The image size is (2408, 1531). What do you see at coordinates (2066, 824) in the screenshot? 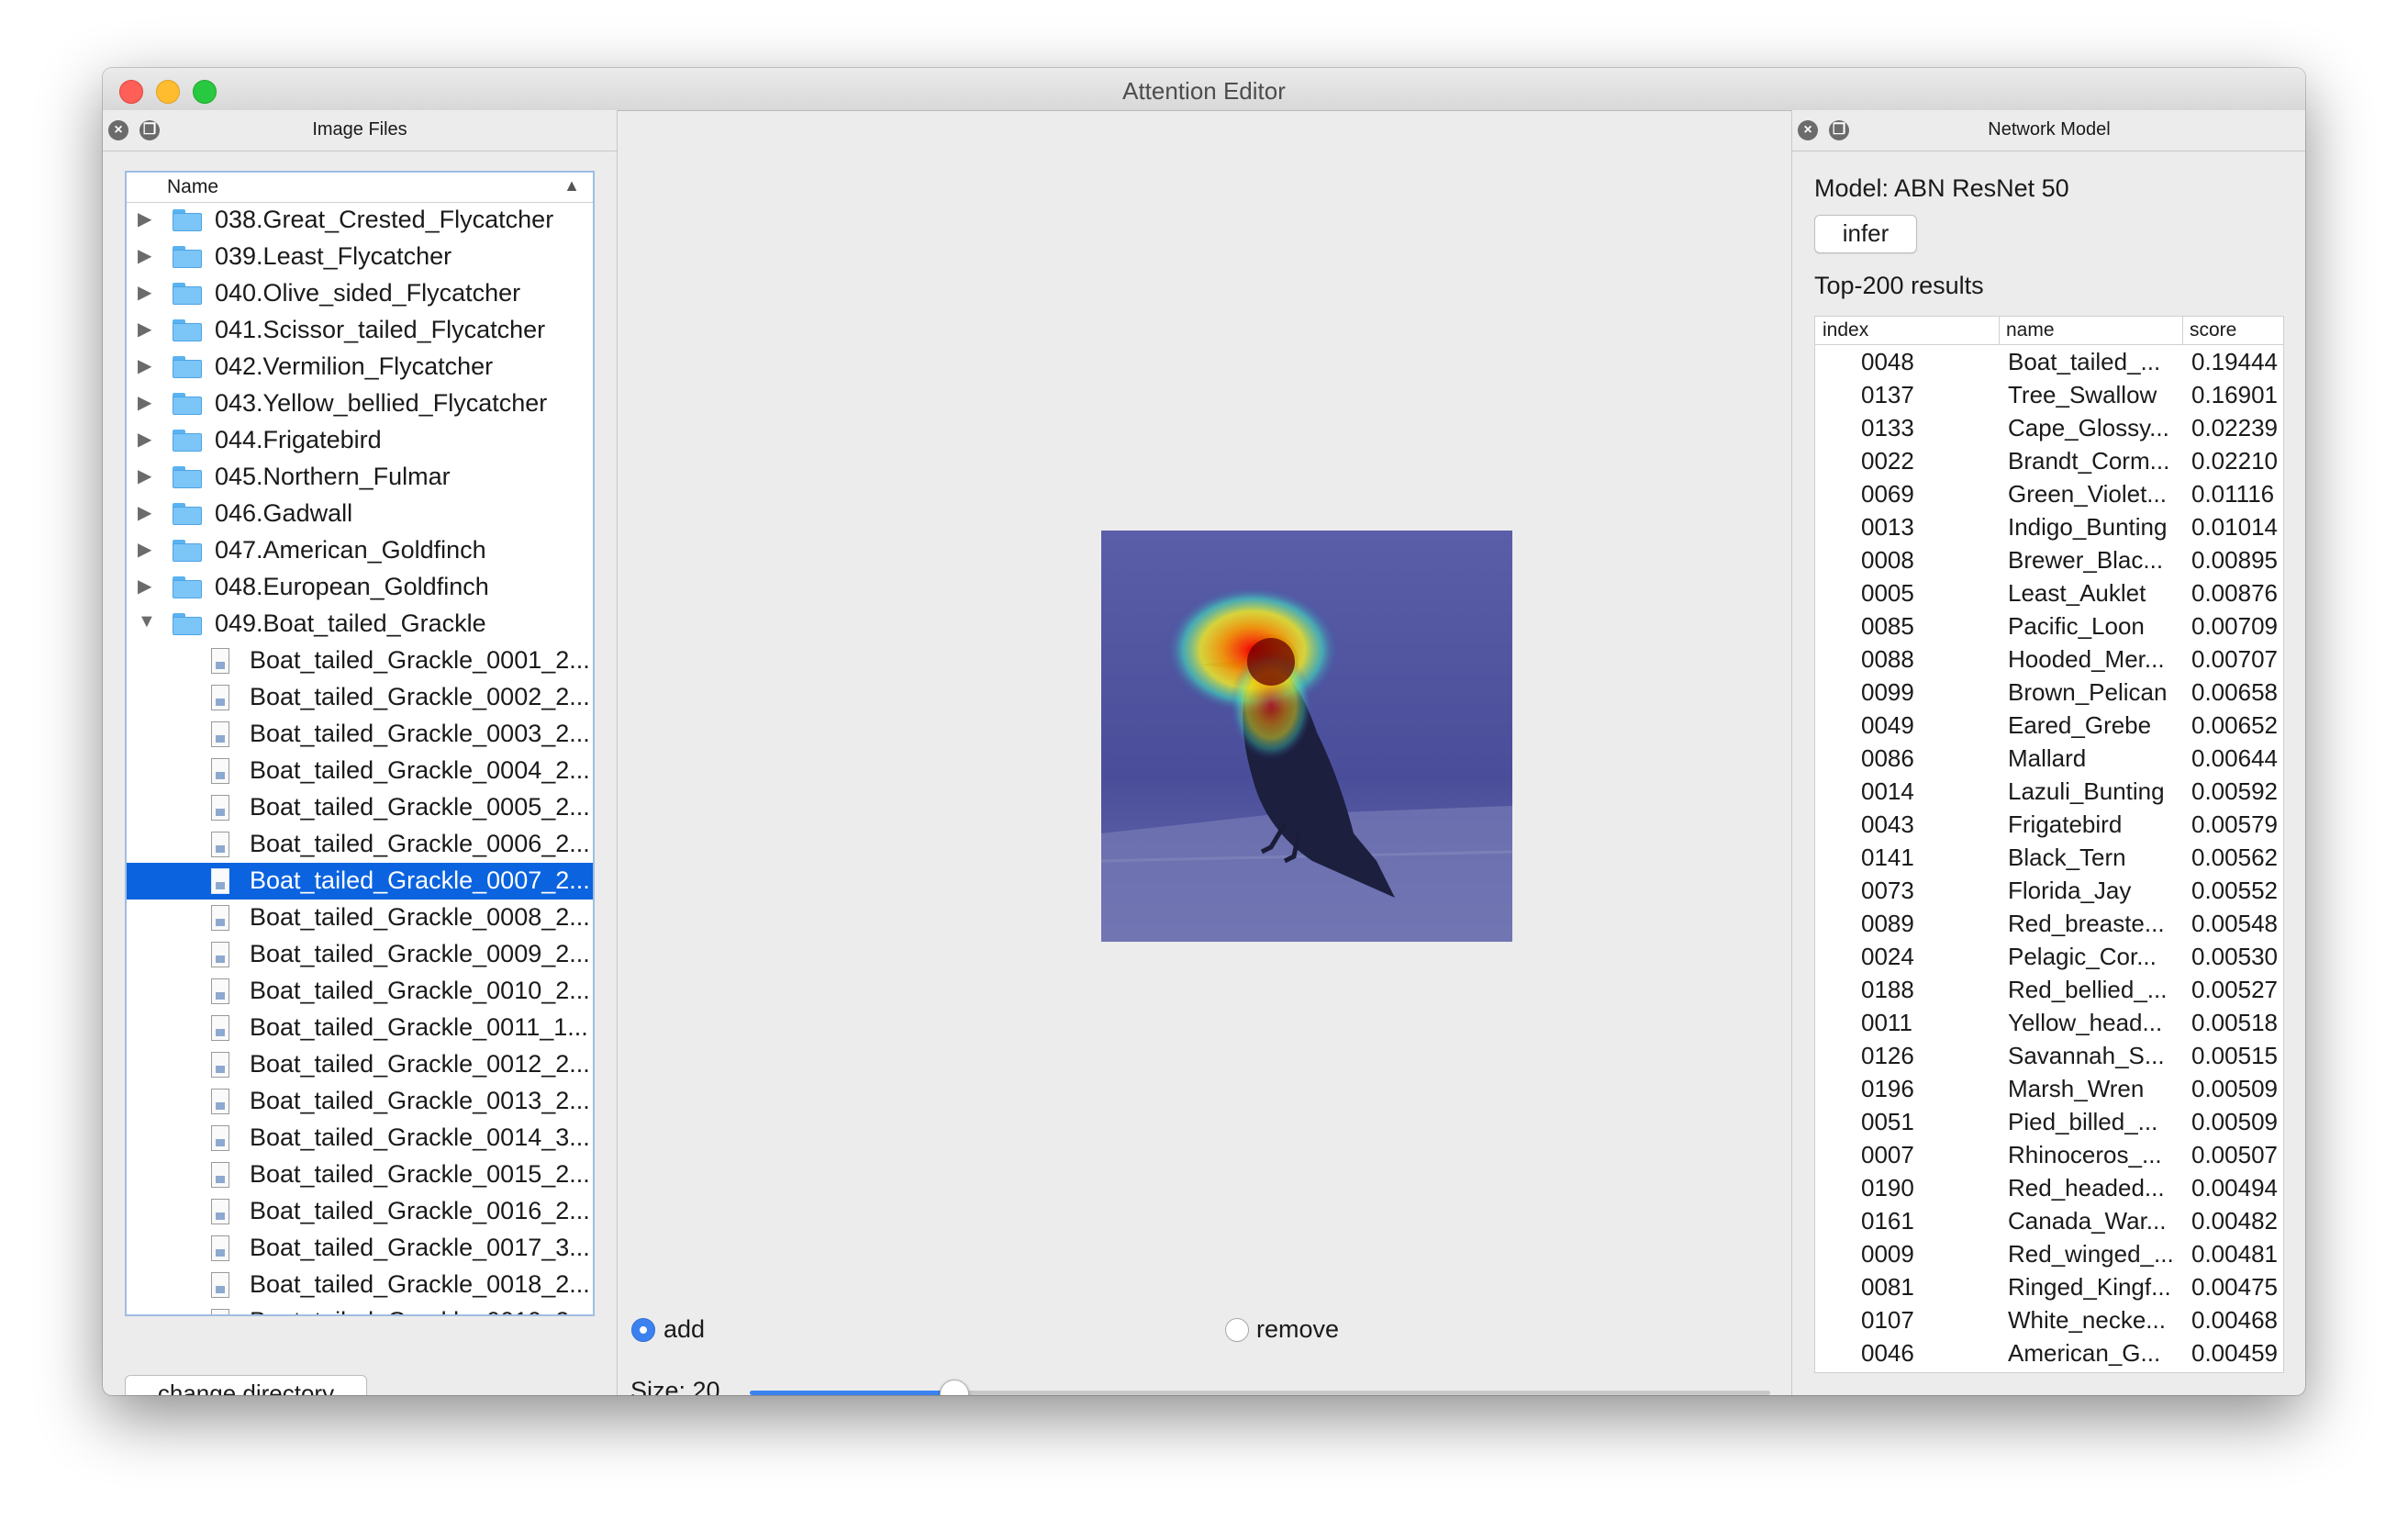
I see `result-name: Frigatebird` at bounding box center [2066, 824].